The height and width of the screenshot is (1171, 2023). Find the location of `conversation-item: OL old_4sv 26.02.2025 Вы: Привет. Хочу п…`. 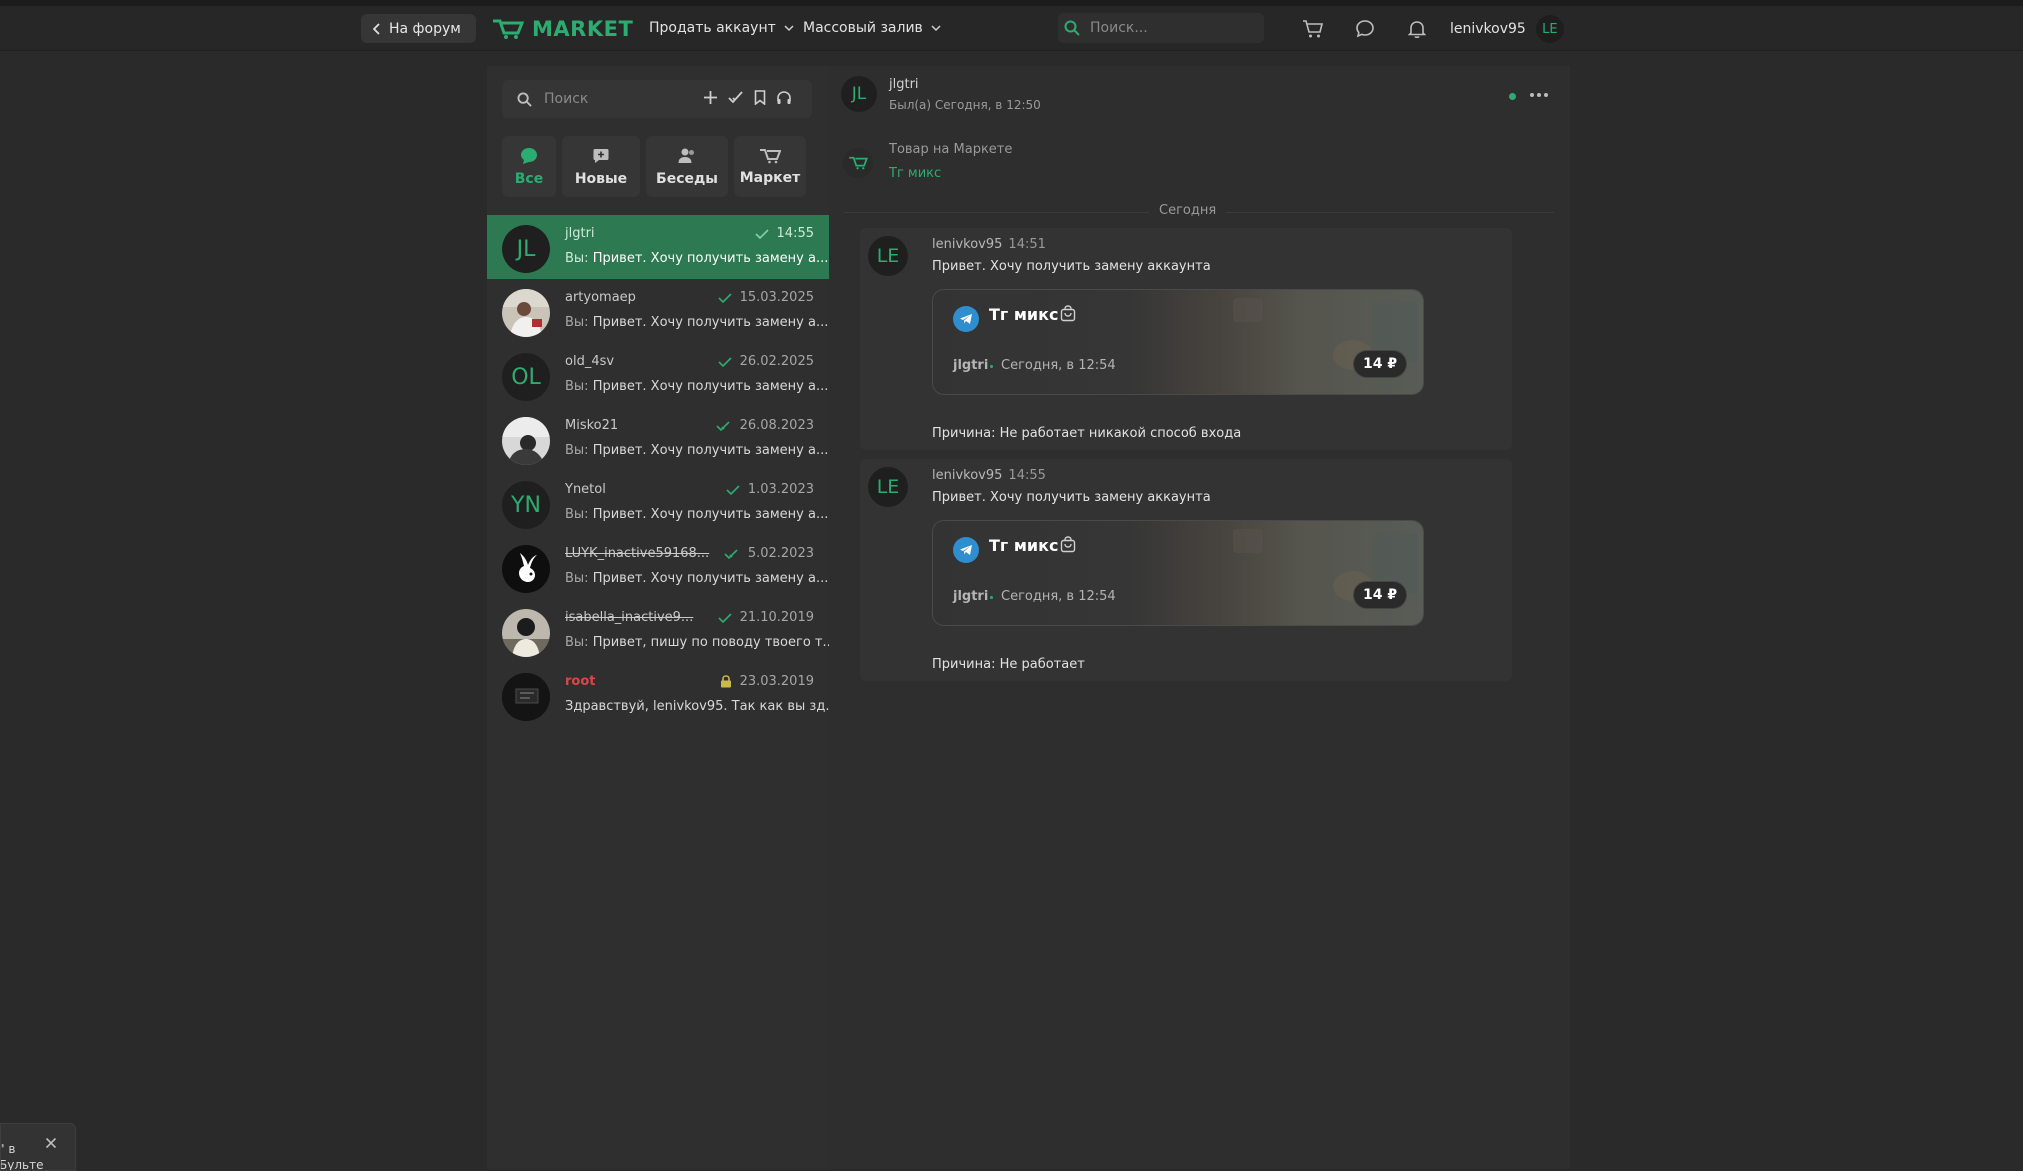

conversation-item: OL old_4sv 26.02.2025 Вы: Привет. Хочу п… is located at coordinates (658, 375).